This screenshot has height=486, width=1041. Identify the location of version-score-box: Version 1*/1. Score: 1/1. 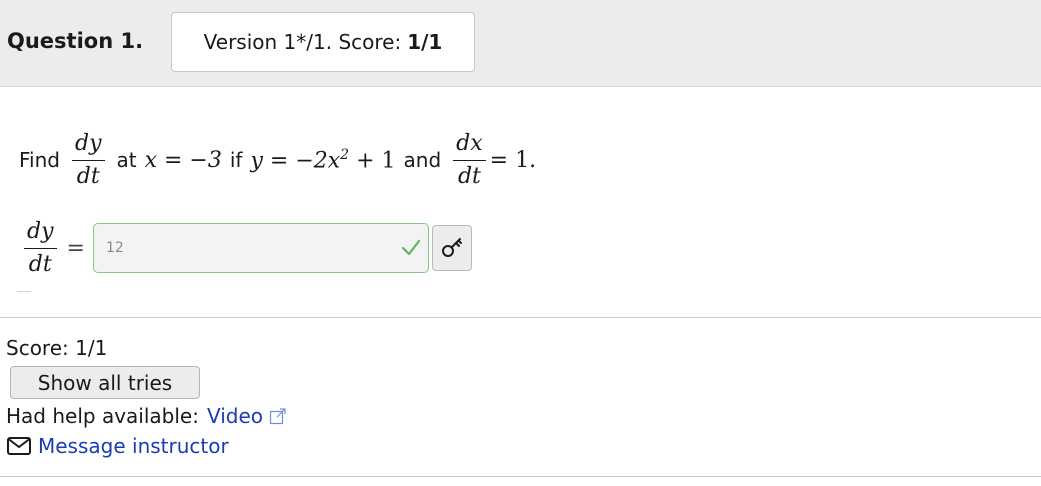
(323, 42).